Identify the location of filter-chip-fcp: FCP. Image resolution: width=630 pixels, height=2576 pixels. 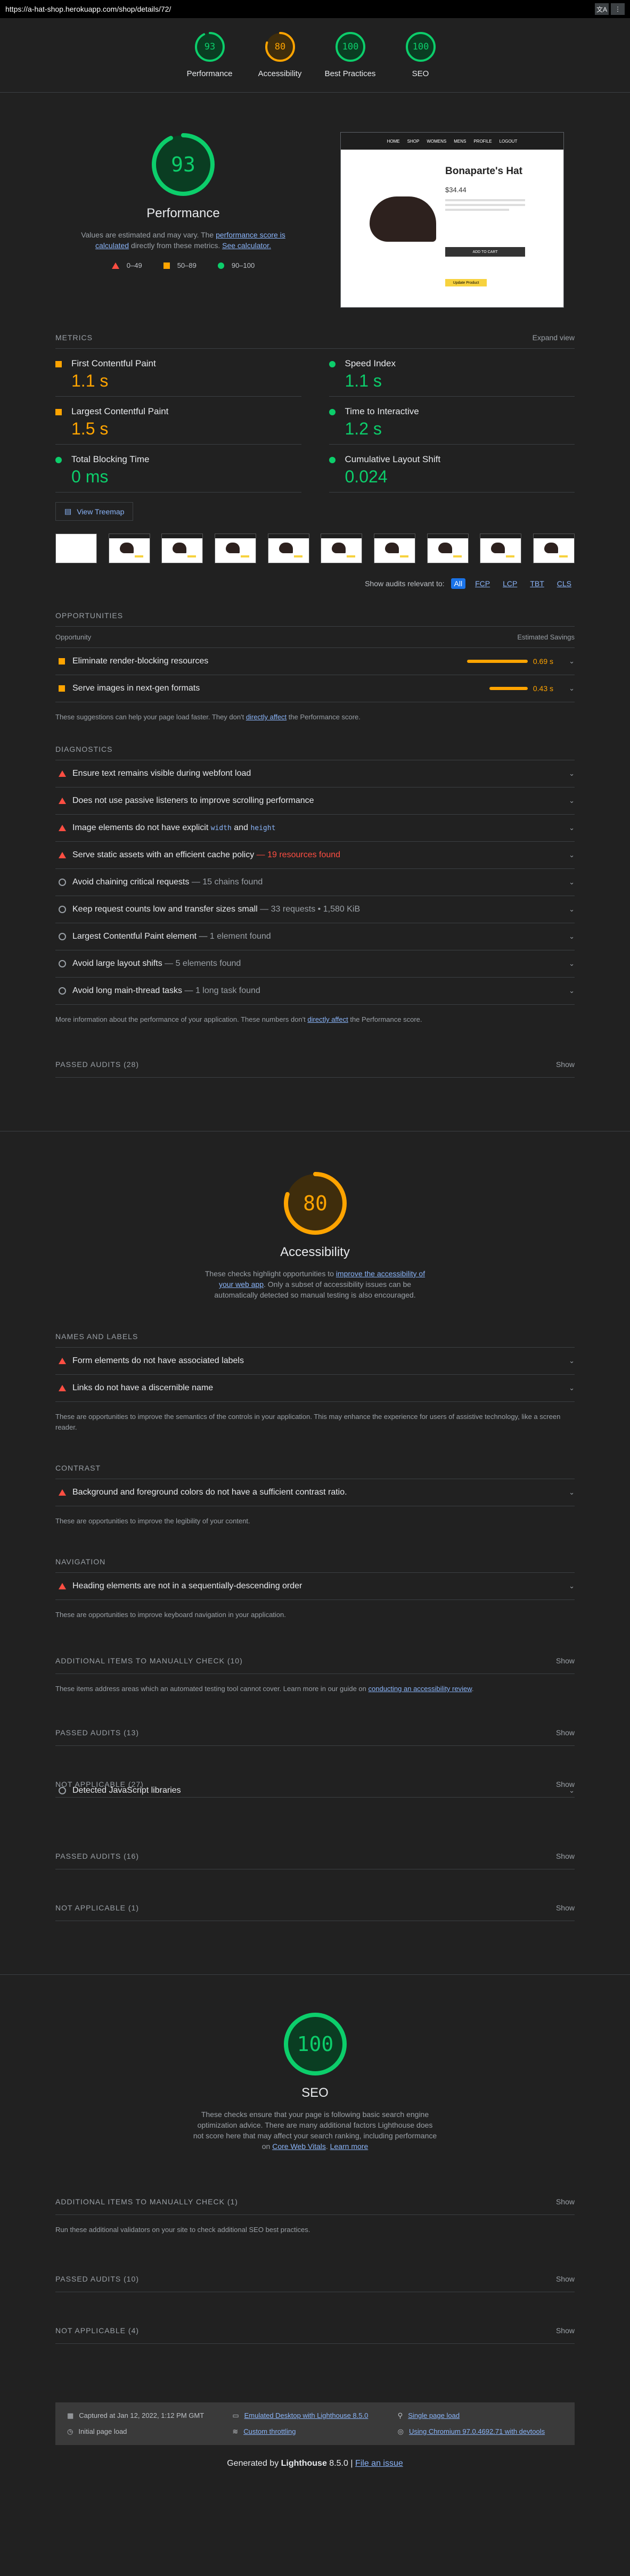
(483, 583).